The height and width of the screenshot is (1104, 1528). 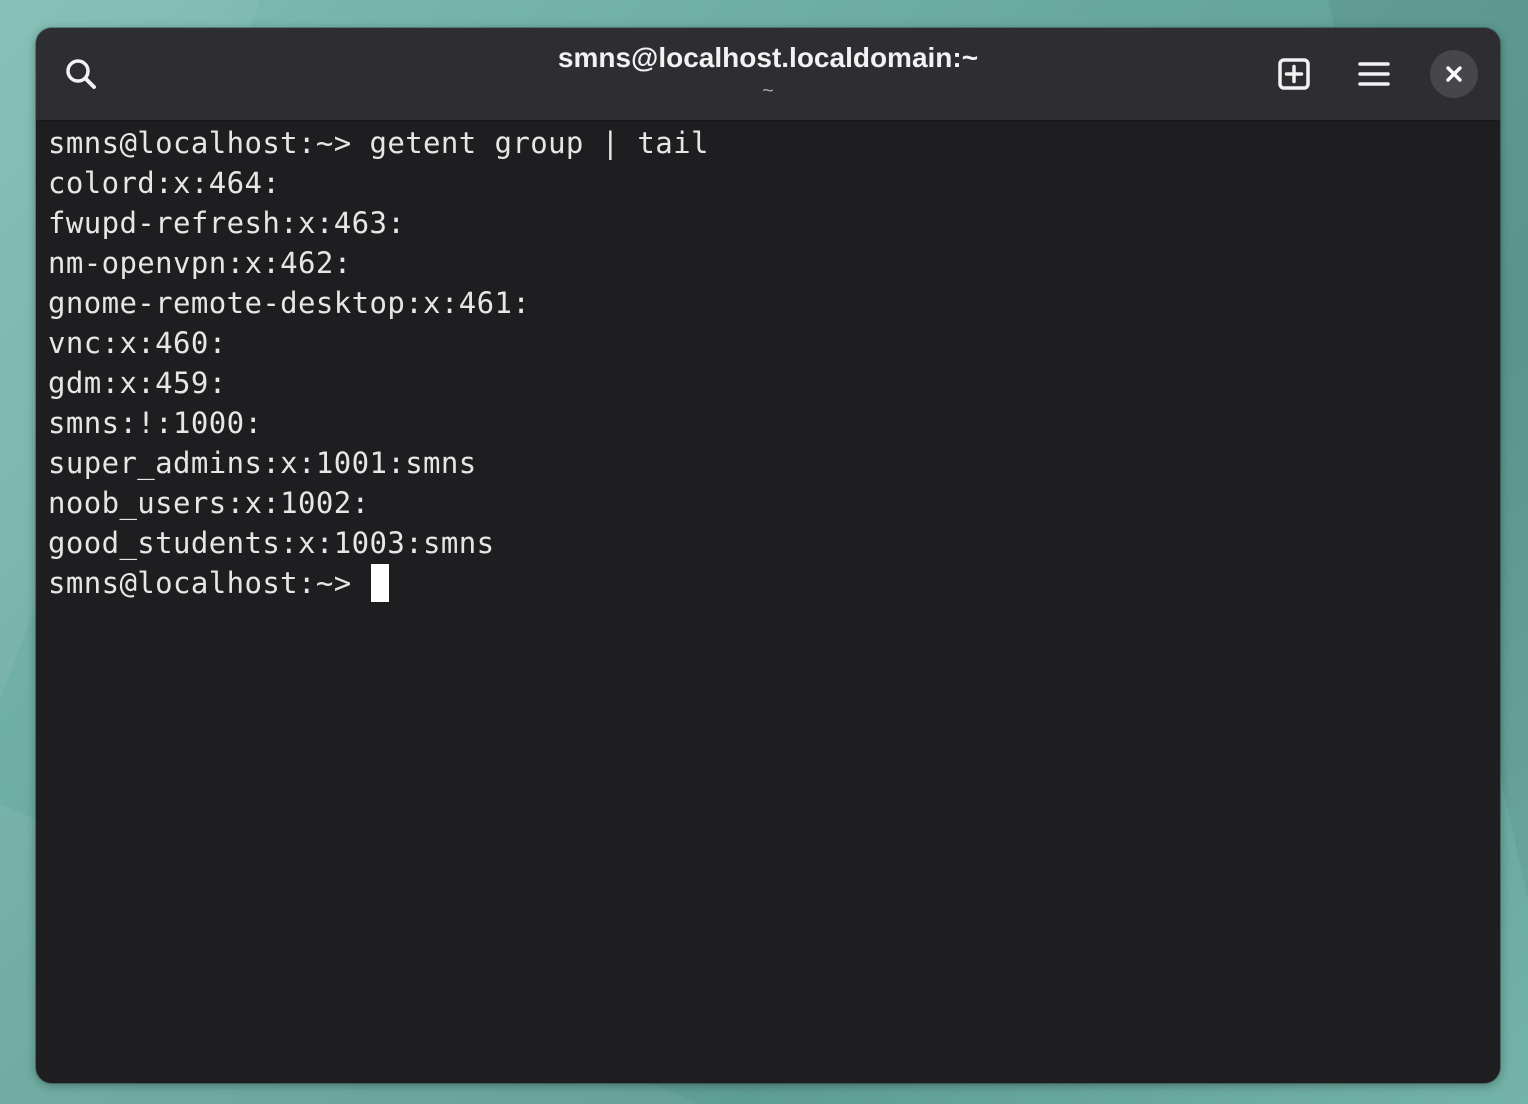 I want to click on headerbar: smns@localhost.localdomain:~ ~, so click(x=768, y=74).